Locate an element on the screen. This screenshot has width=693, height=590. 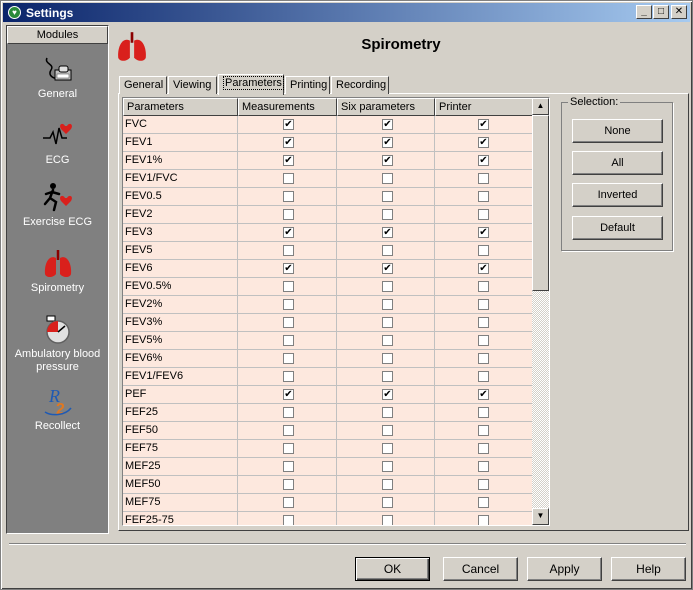
select-all-button: All is located at coordinates (617, 163).